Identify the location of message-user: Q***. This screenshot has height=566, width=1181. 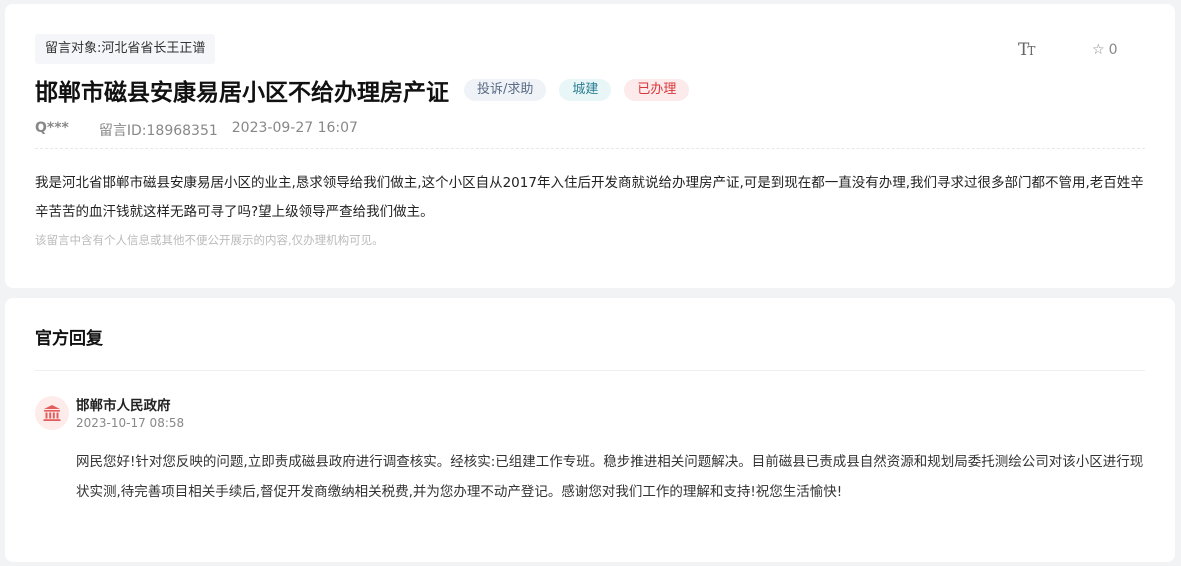
(52, 128).